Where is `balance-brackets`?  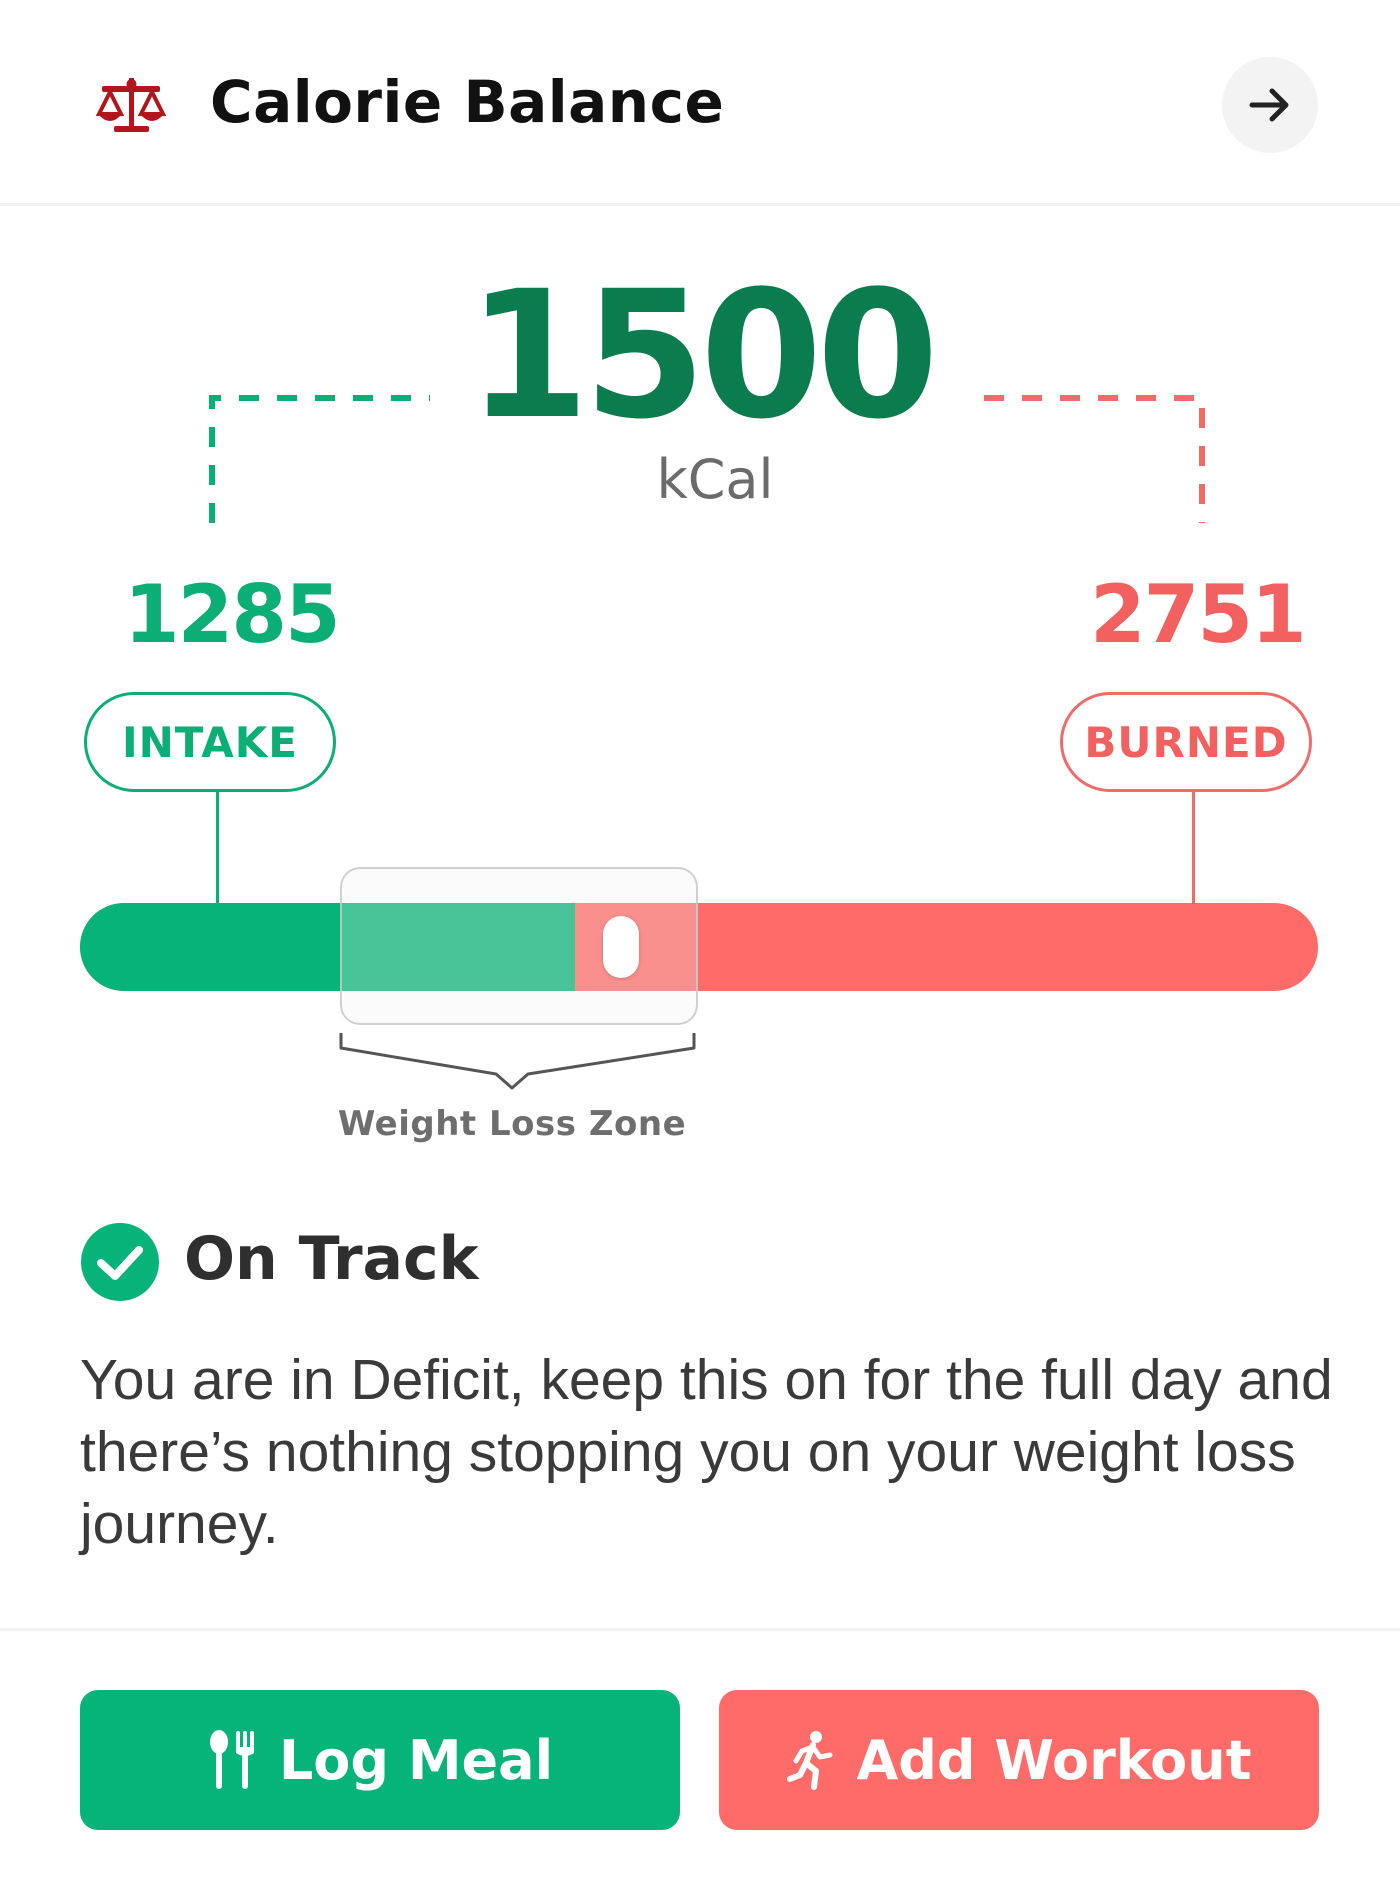 balance-brackets is located at coordinates (707, 459).